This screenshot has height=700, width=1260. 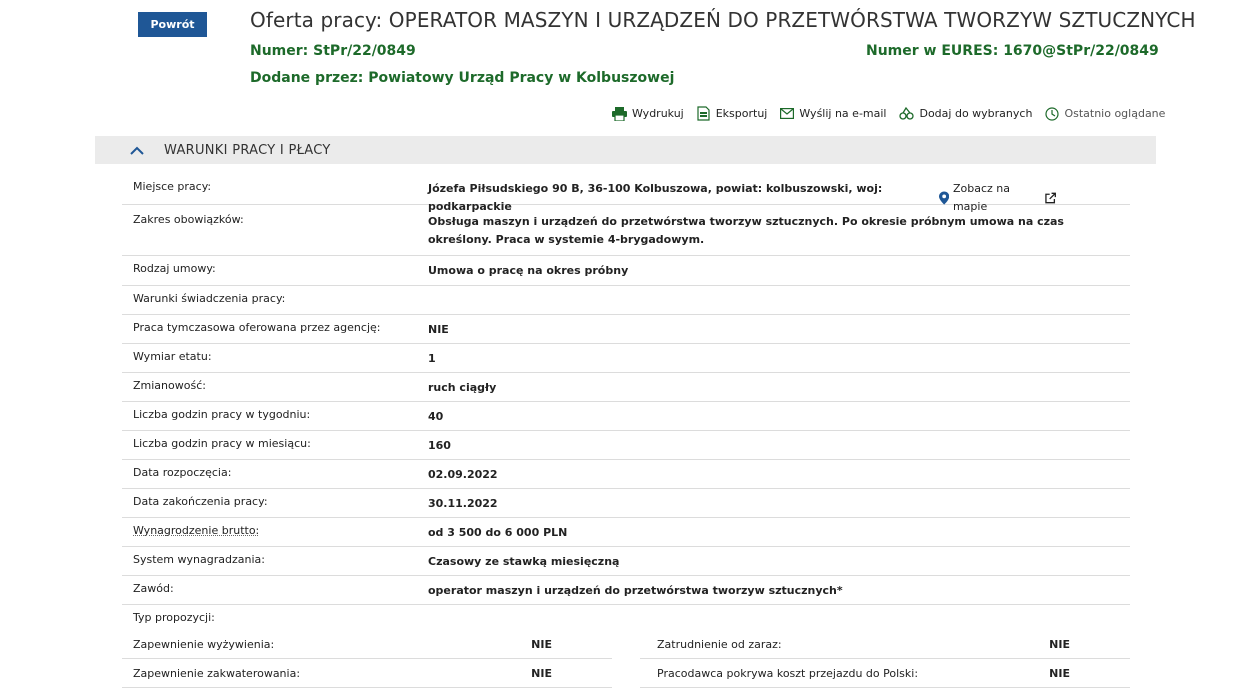 I want to click on row-key: System wynagradzania:, so click(x=199, y=559).